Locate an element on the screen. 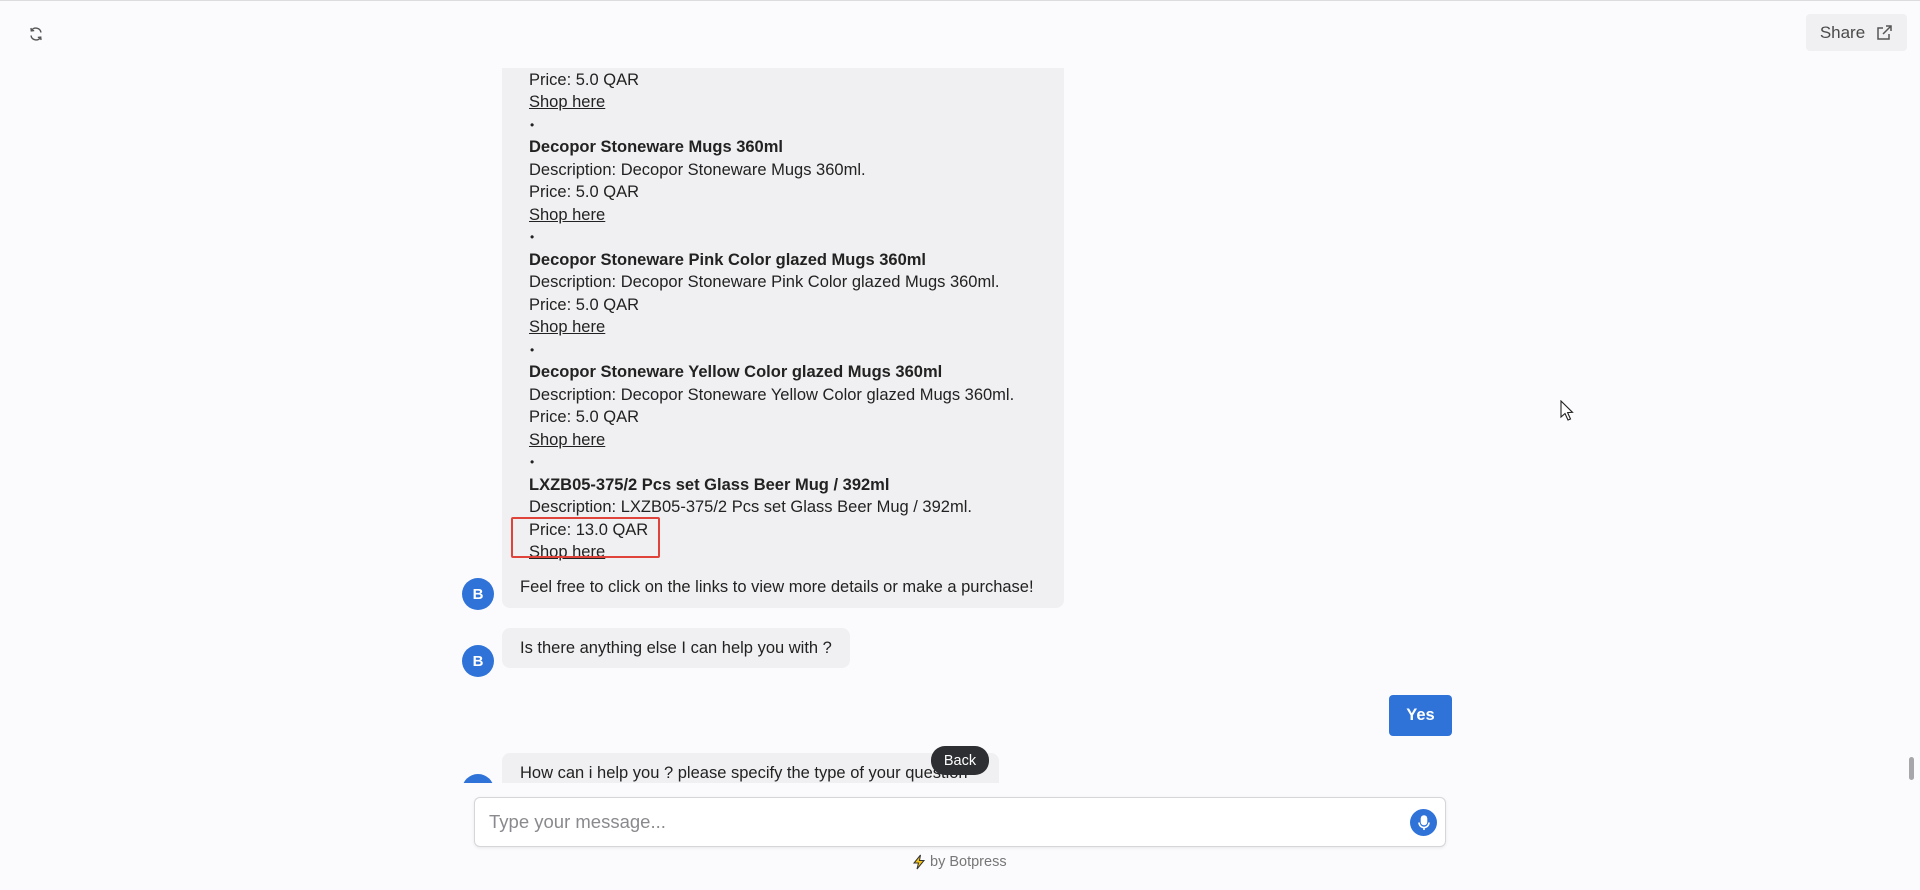 This screenshot has width=1920, height=890. microphone-icon is located at coordinates (1423, 822).